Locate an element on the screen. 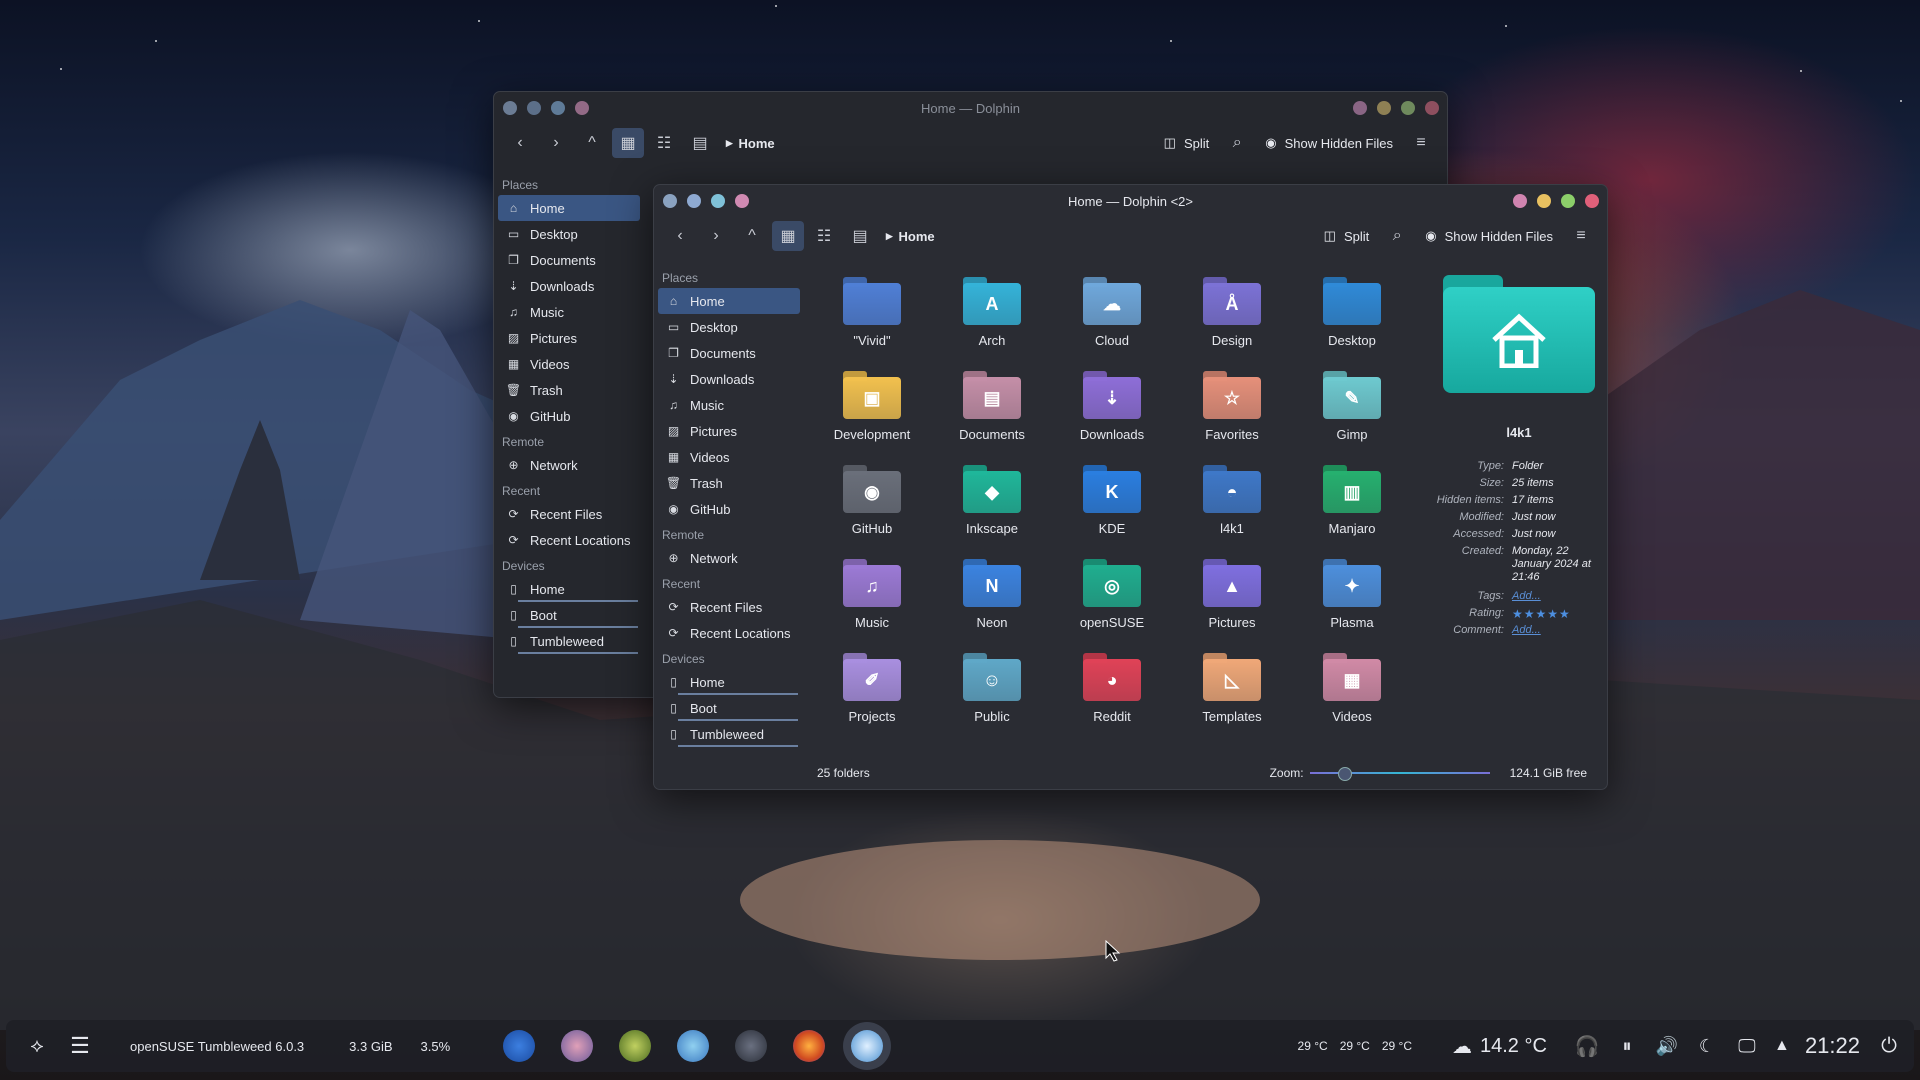 This screenshot has width=1920, height=1080. folder-item: ◉ GitHub is located at coordinates (872, 500).